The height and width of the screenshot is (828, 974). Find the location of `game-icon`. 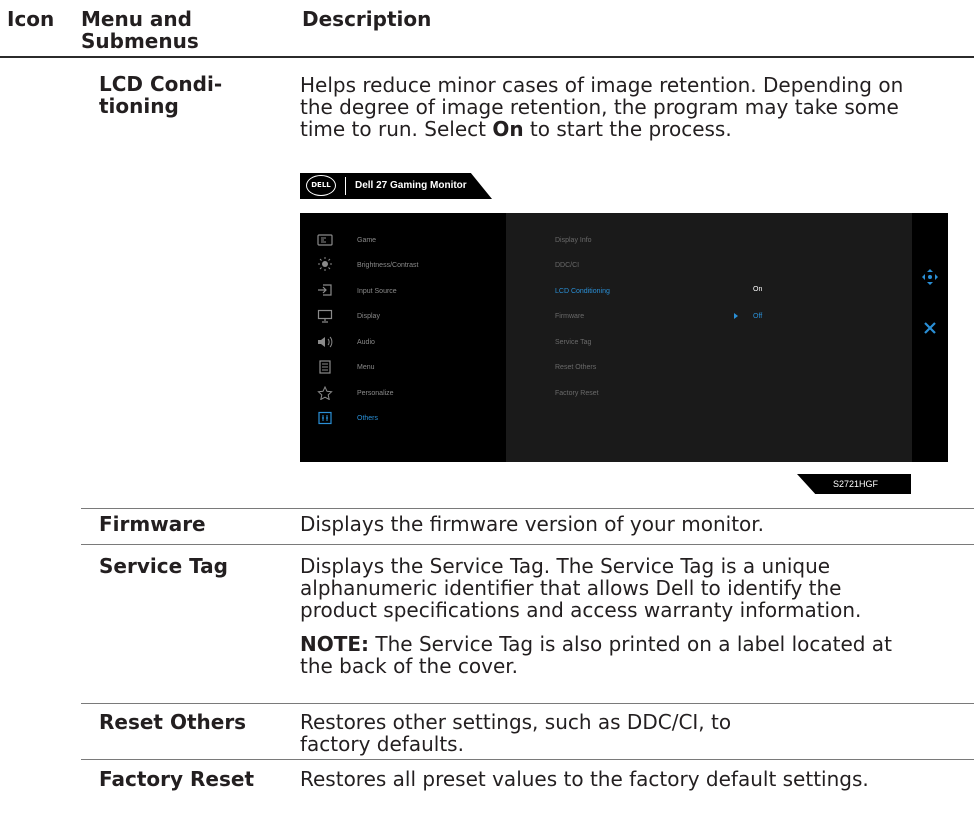

game-icon is located at coordinates (325, 240).